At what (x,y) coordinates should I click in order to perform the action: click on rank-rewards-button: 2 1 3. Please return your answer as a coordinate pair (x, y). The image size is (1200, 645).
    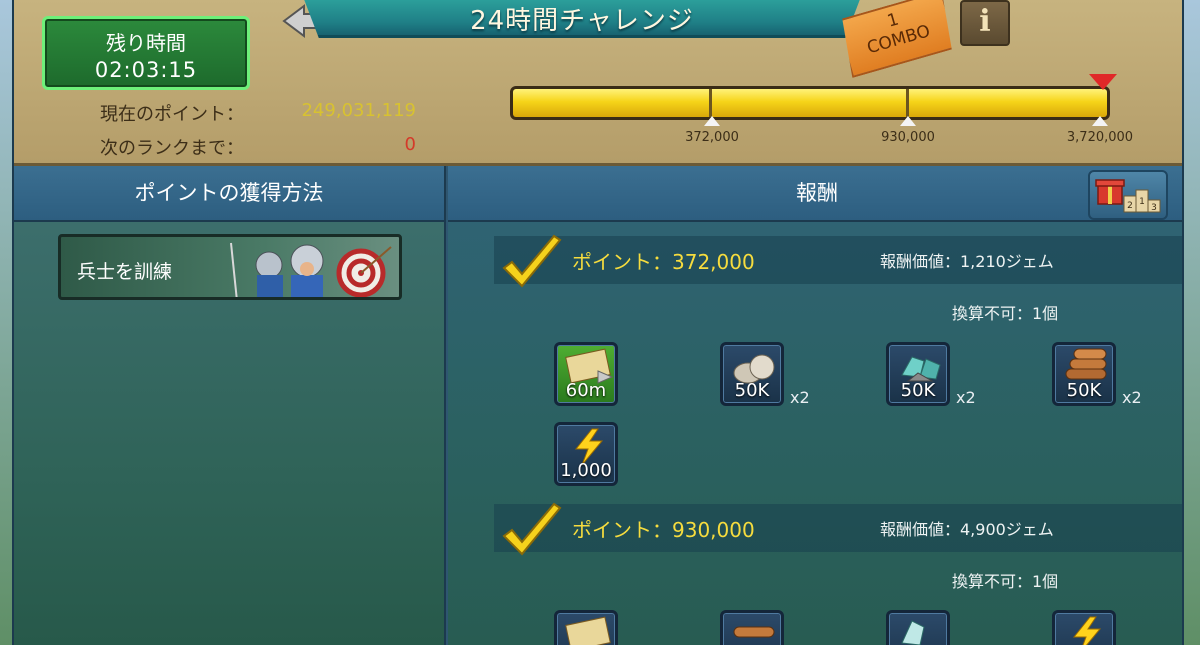
    Looking at the image, I should click on (1128, 195).